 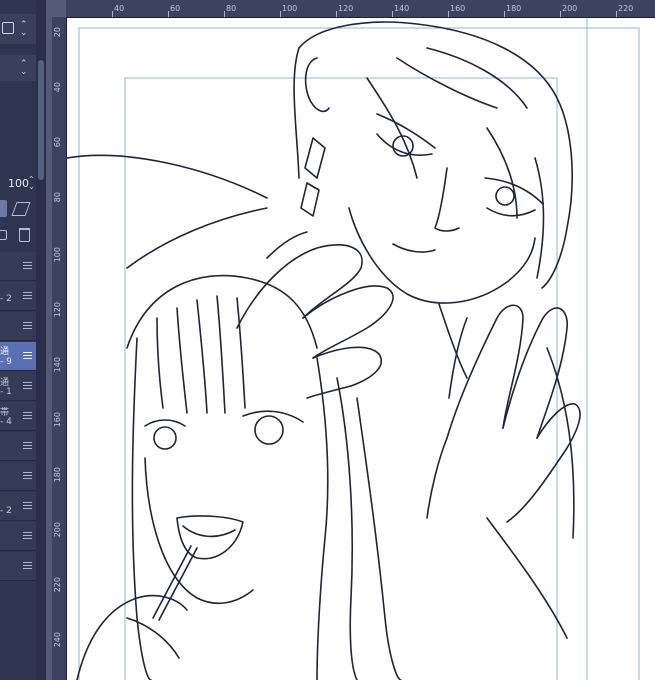 I want to click on scrollbar-thumb, so click(x=41, y=120).